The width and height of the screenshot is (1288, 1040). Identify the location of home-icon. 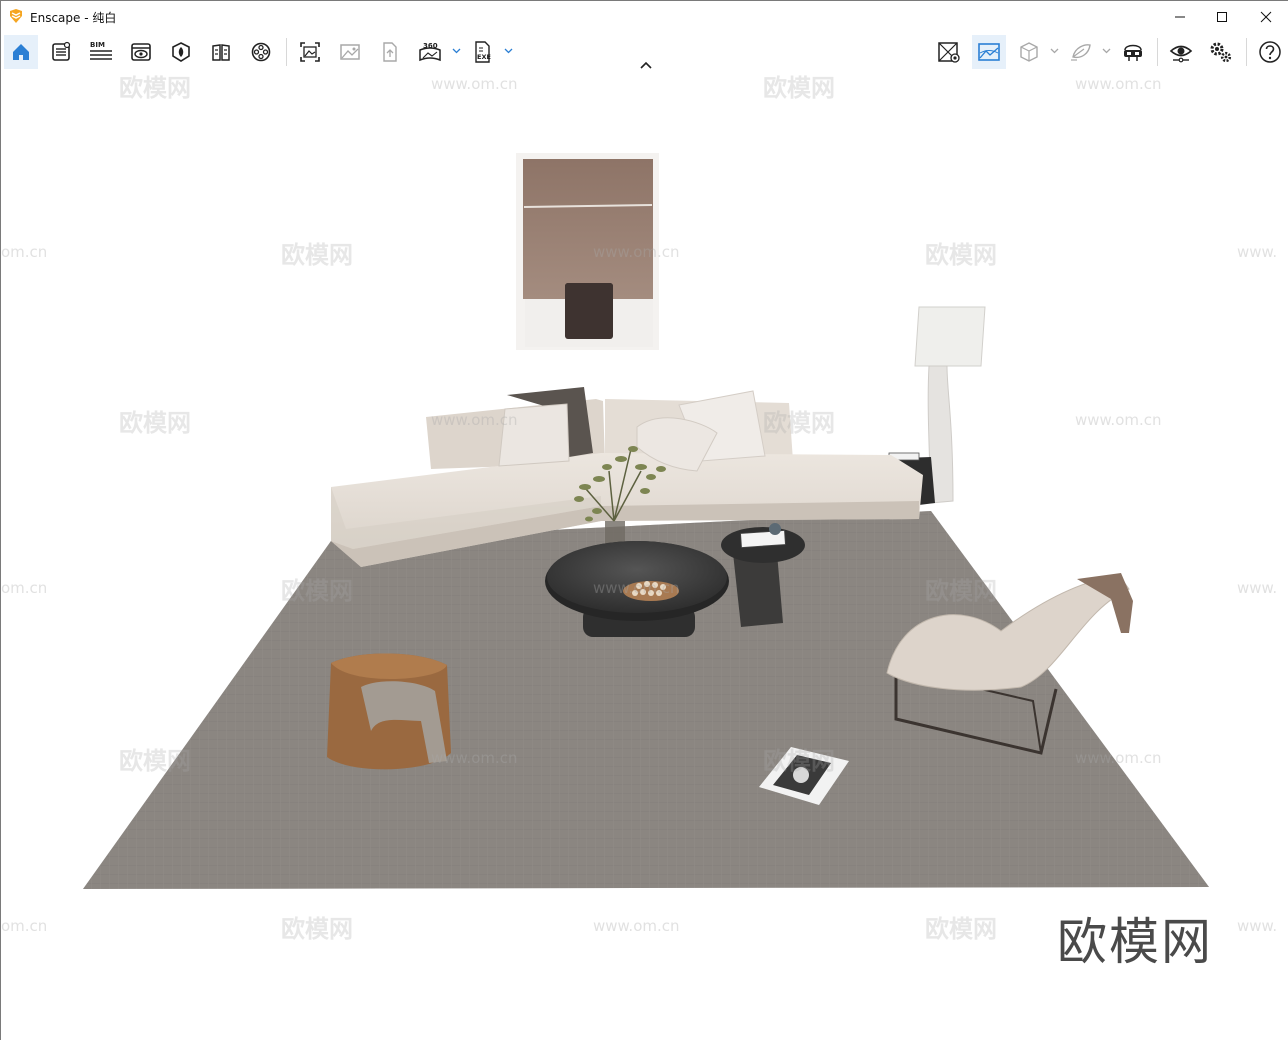
(21, 52).